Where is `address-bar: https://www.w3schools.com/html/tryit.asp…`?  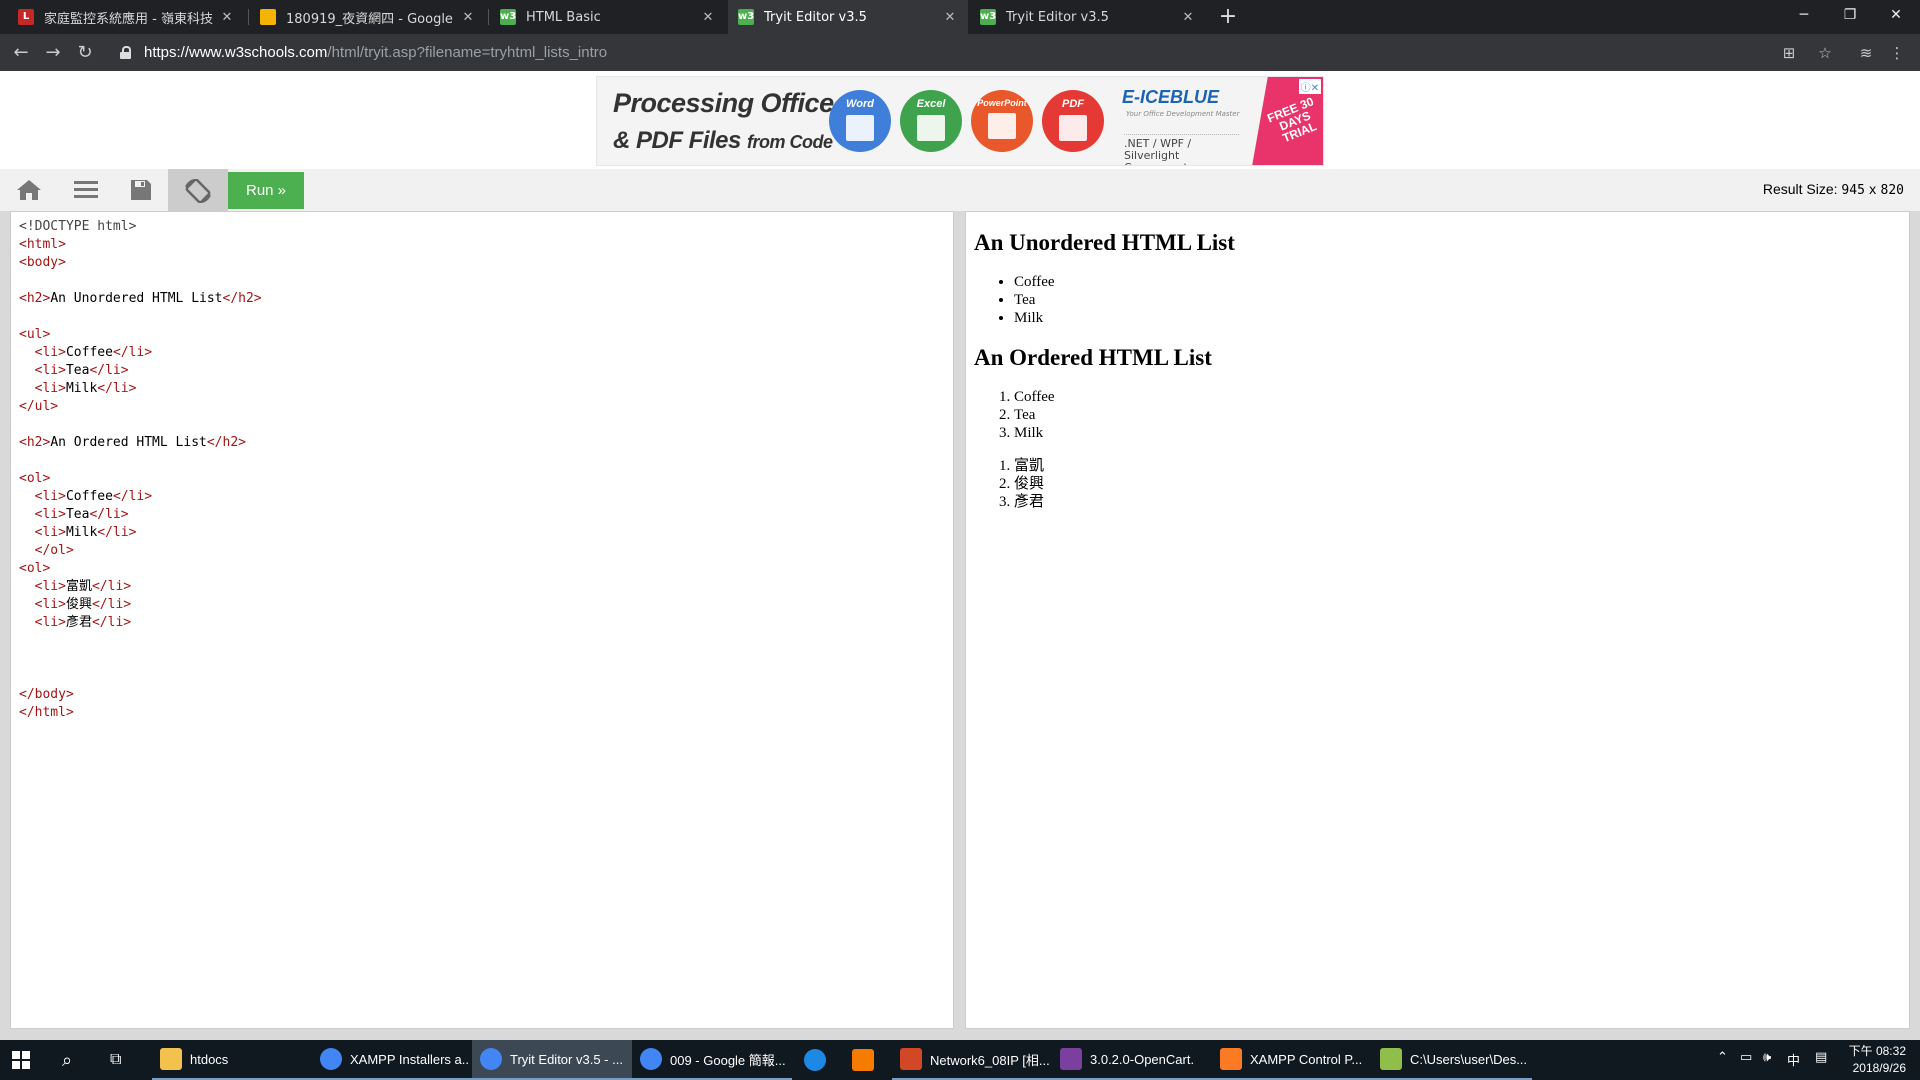
address-bar: https://www.w3schools.com/html/tryit.asp… is located at coordinates (948, 52).